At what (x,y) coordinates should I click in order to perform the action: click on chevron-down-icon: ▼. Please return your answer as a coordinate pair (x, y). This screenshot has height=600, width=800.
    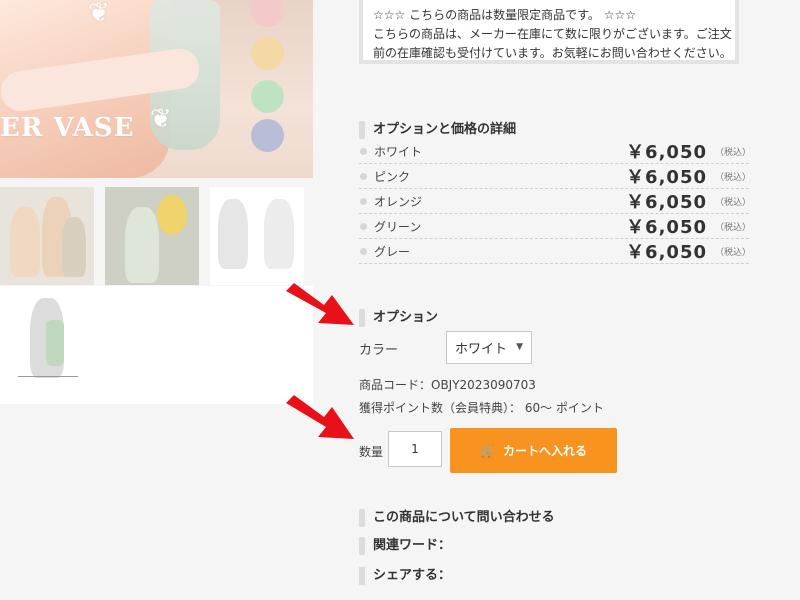
    Looking at the image, I should click on (519, 347).